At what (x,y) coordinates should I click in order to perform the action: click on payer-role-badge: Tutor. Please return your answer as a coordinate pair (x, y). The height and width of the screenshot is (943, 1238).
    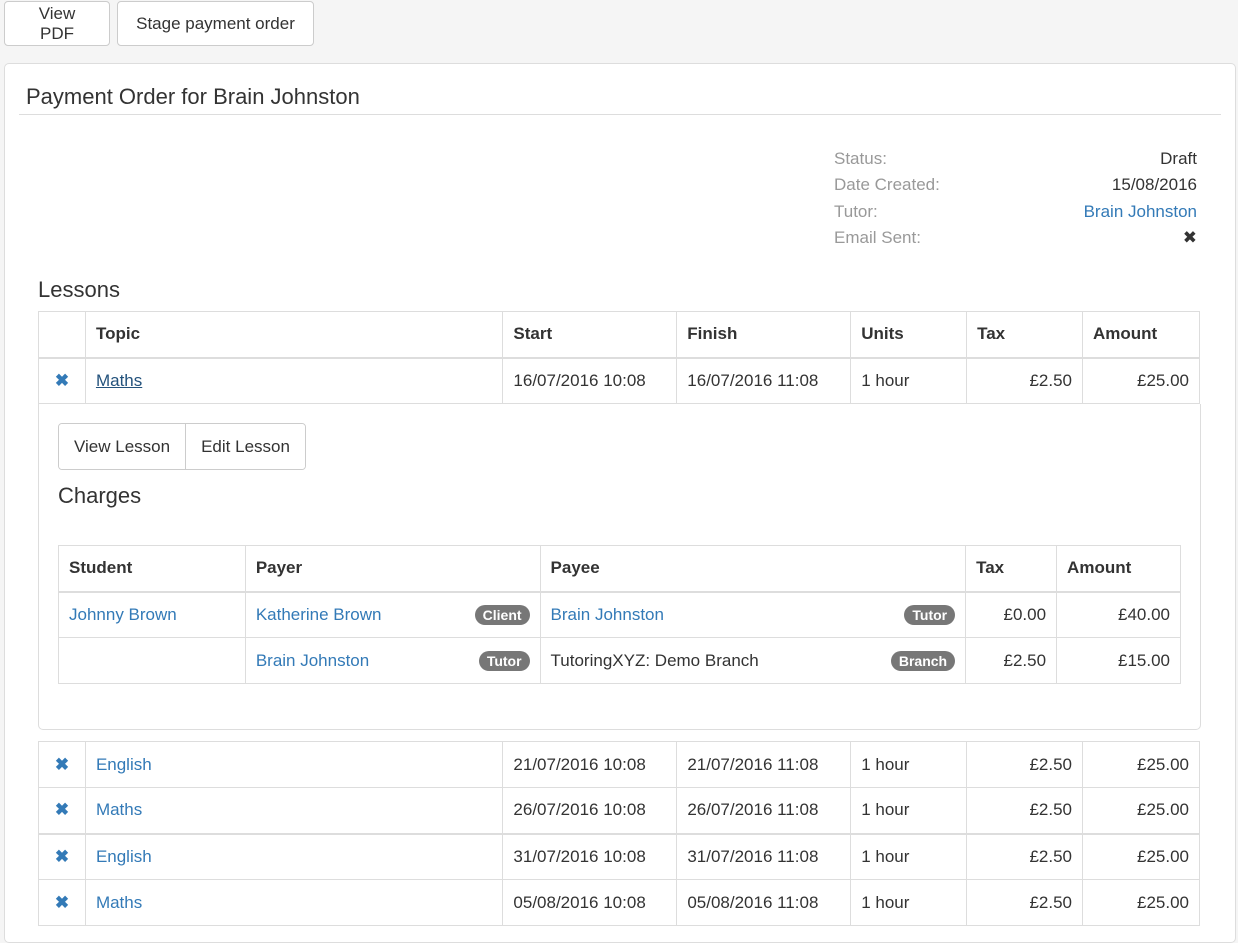
    Looking at the image, I should click on (504, 660).